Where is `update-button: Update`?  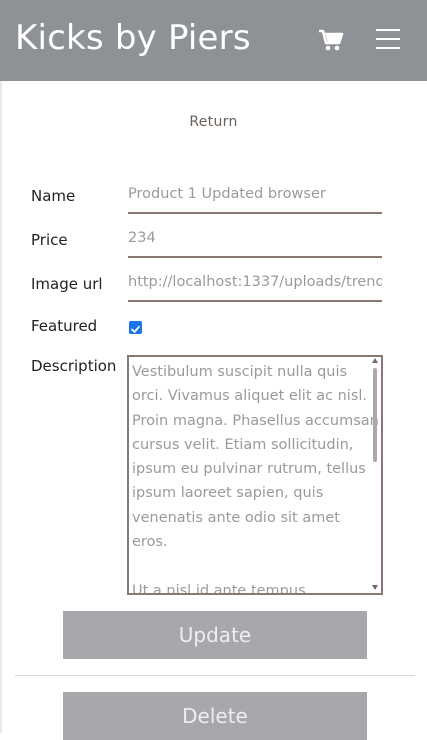 update-button: Update is located at coordinates (215, 635).